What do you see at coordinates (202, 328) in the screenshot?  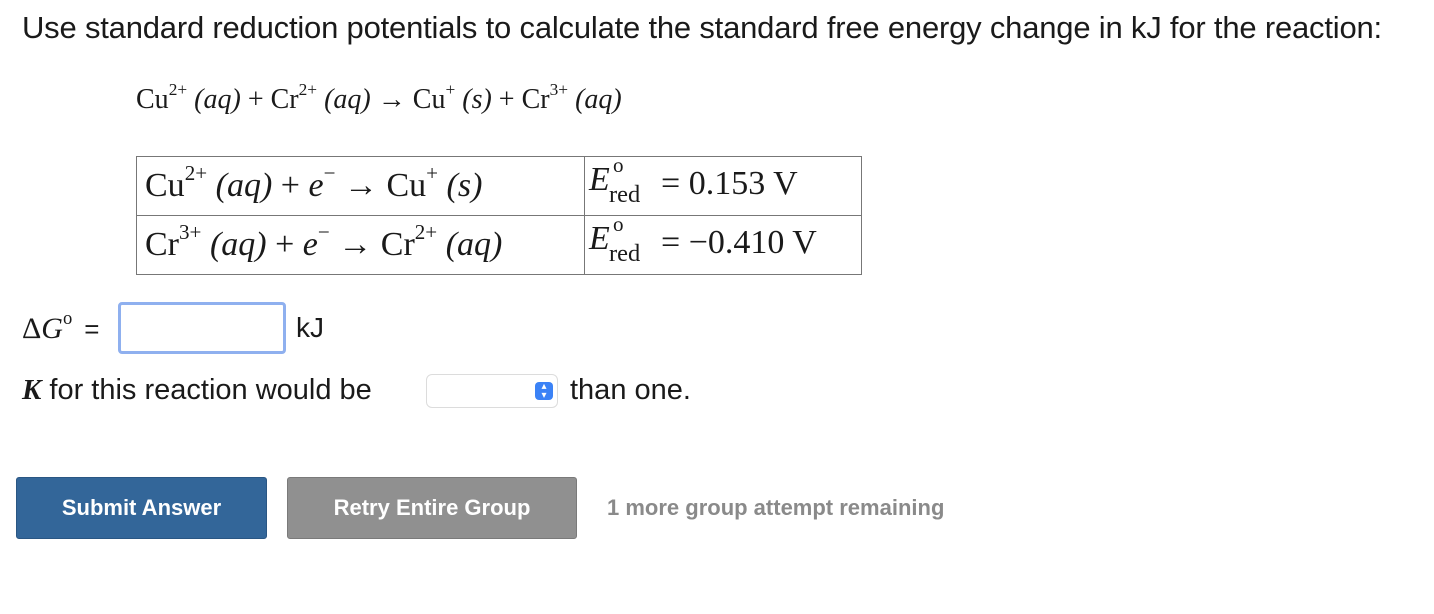 I see `delta-g-input` at bounding box center [202, 328].